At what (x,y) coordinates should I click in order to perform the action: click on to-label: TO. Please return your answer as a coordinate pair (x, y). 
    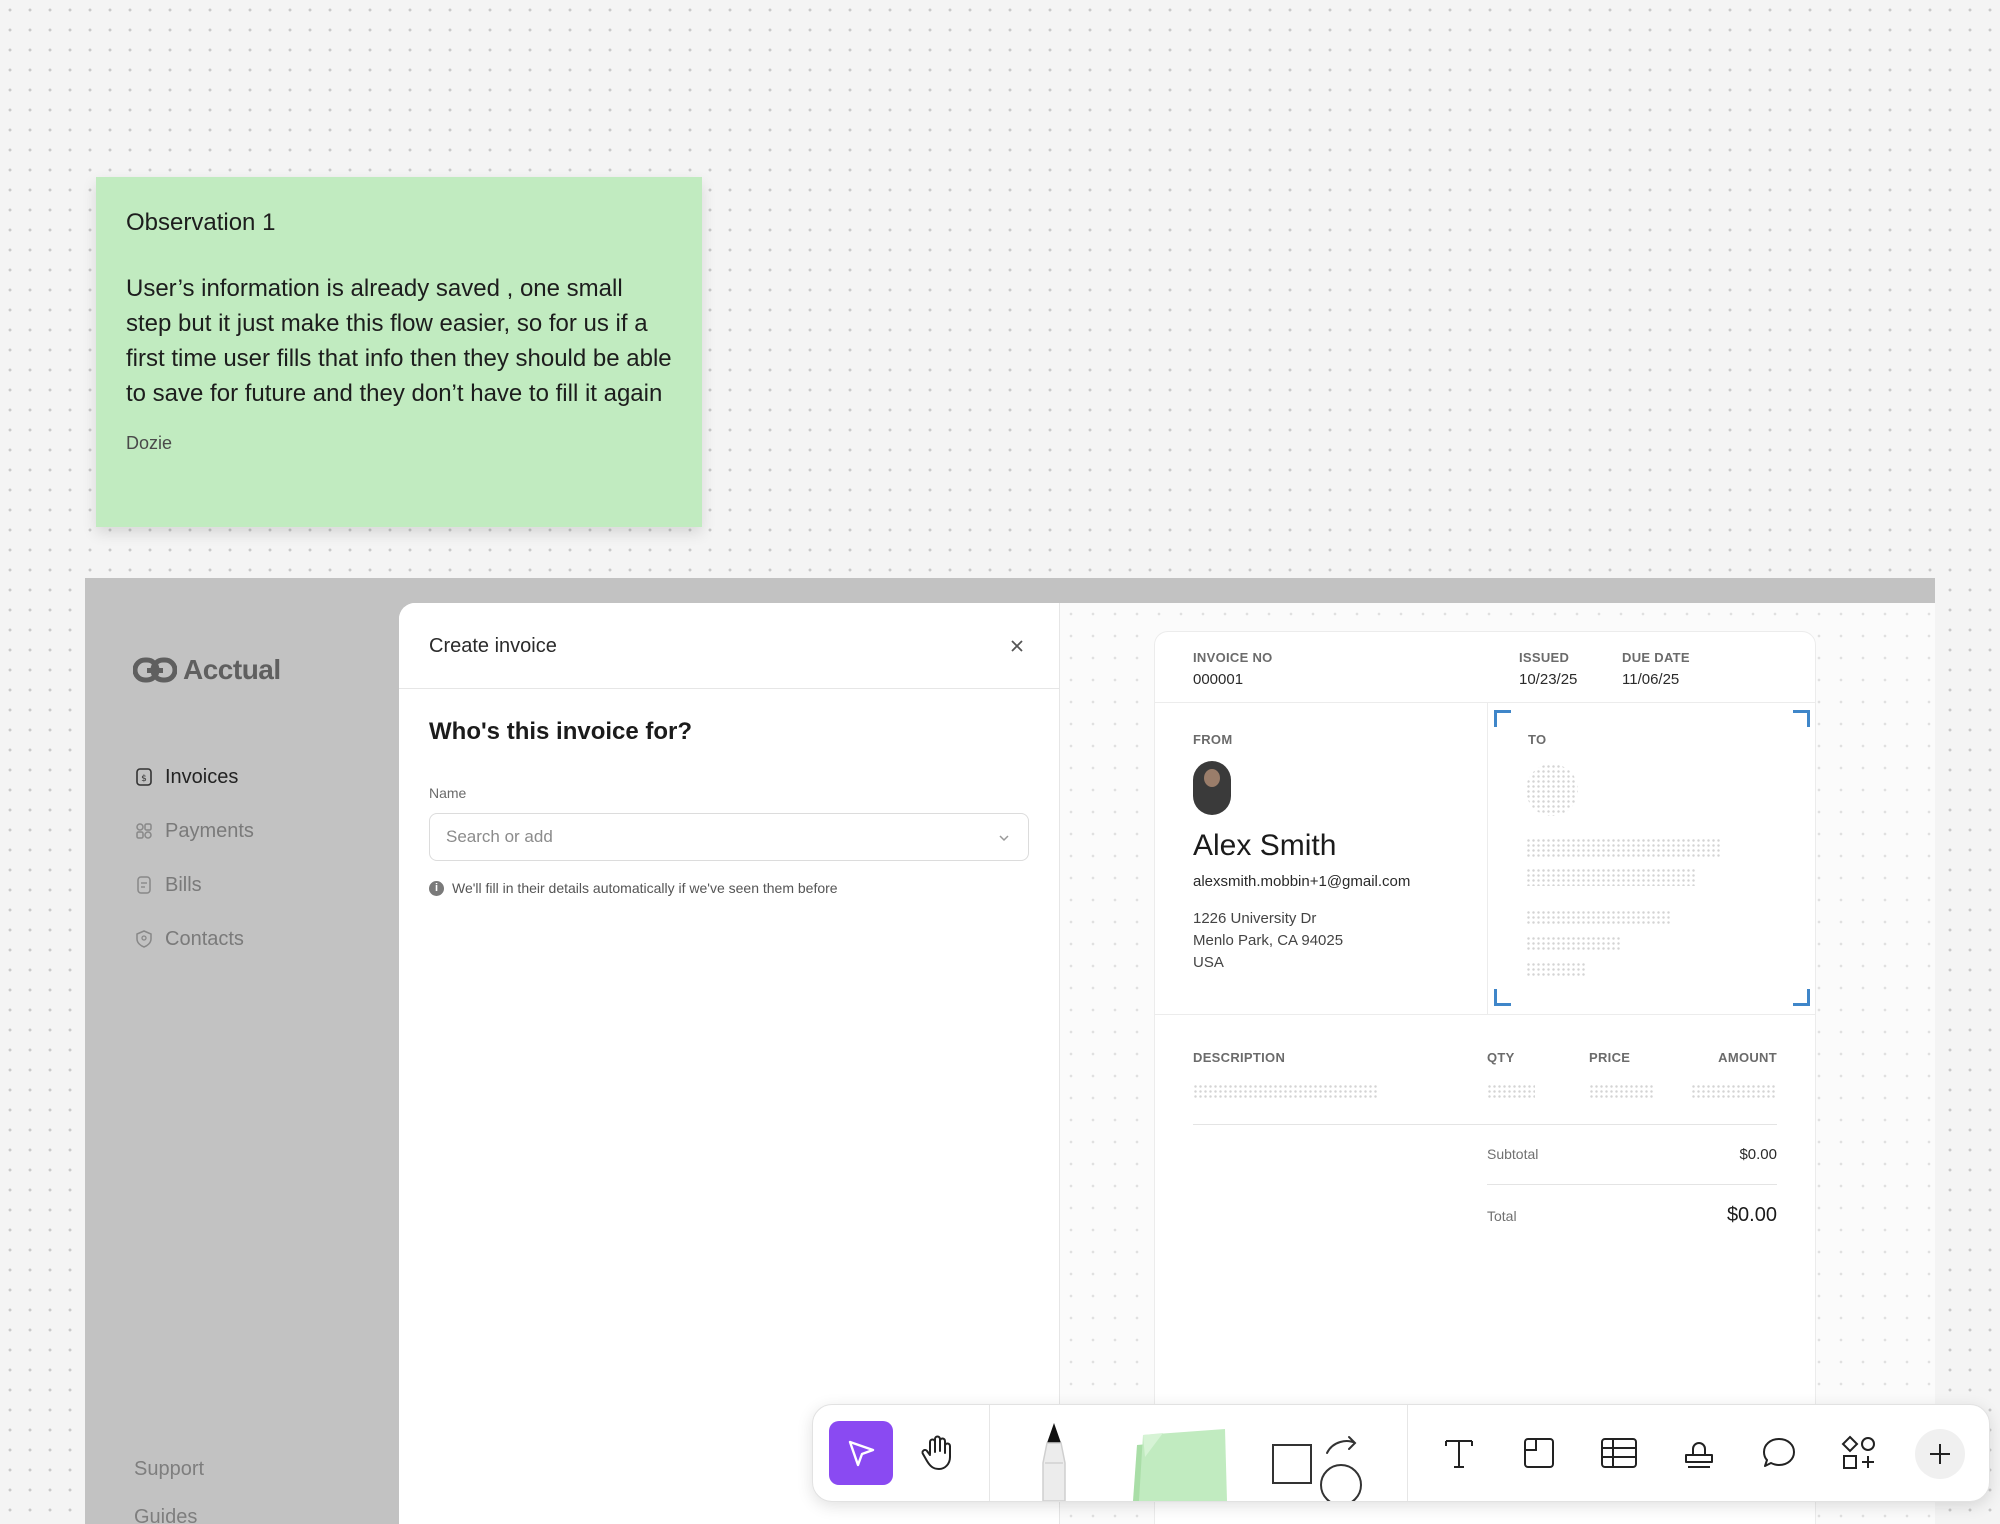
    Looking at the image, I should click on (1537, 739).